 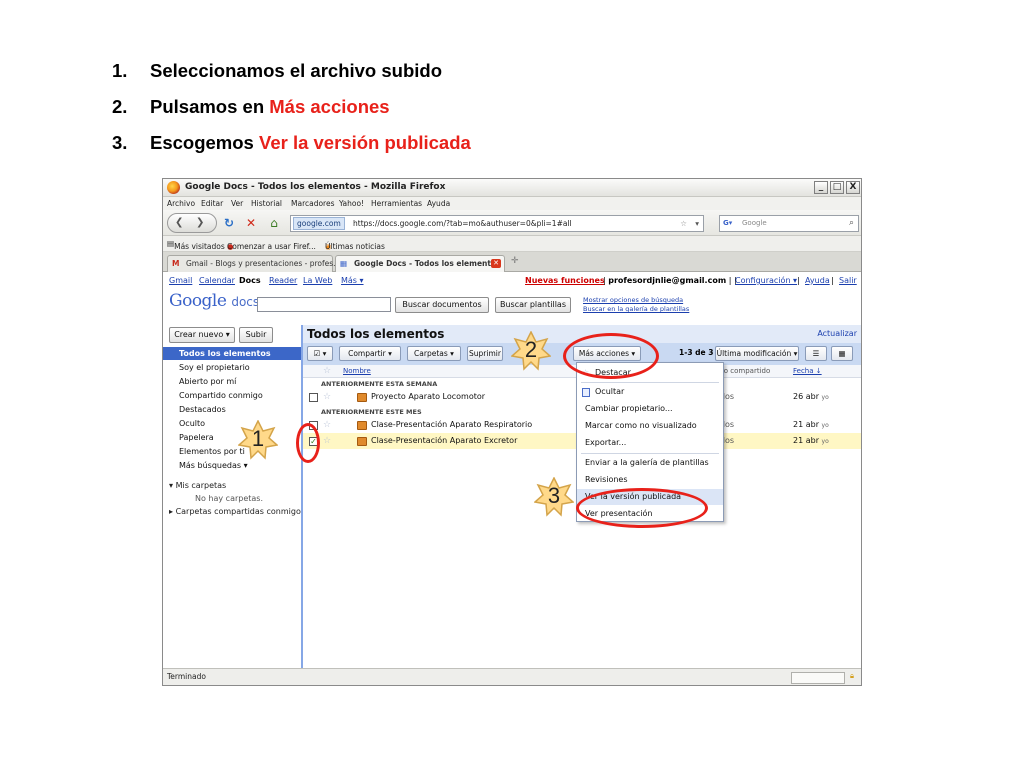 What do you see at coordinates (727, 223) in the screenshot?
I see `search-engine-icon: G▾` at bounding box center [727, 223].